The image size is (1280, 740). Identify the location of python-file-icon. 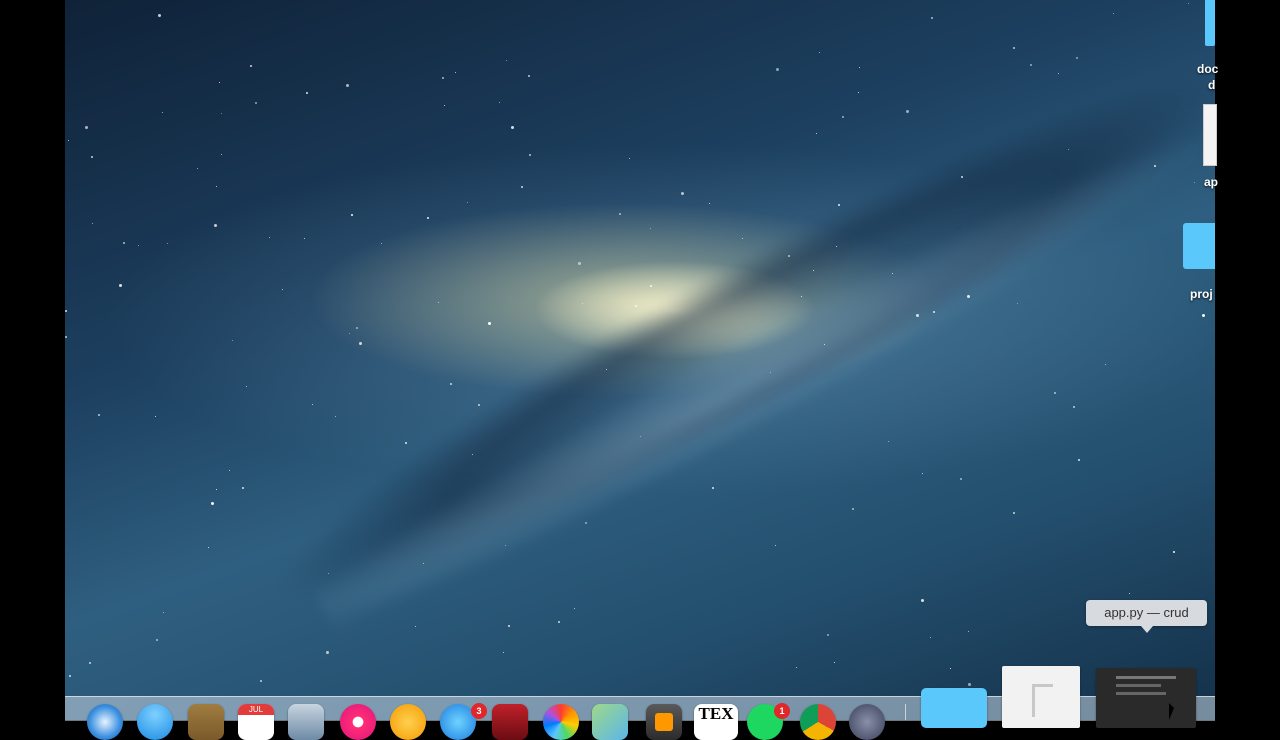
(1210, 135).